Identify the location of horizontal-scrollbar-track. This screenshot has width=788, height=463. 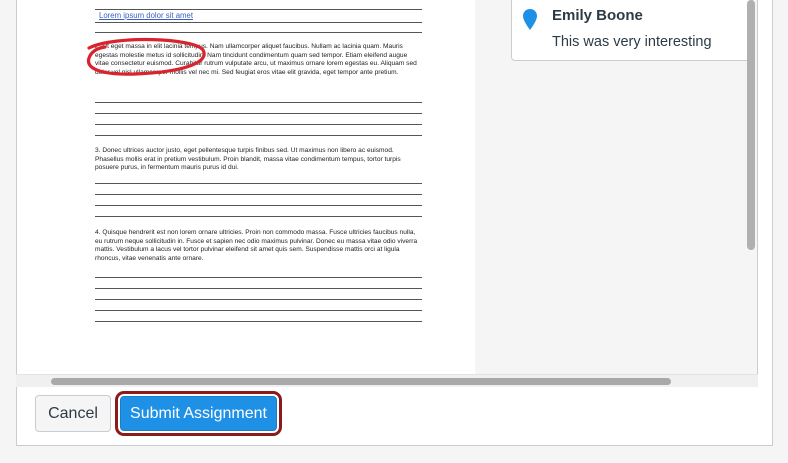
(387, 380).